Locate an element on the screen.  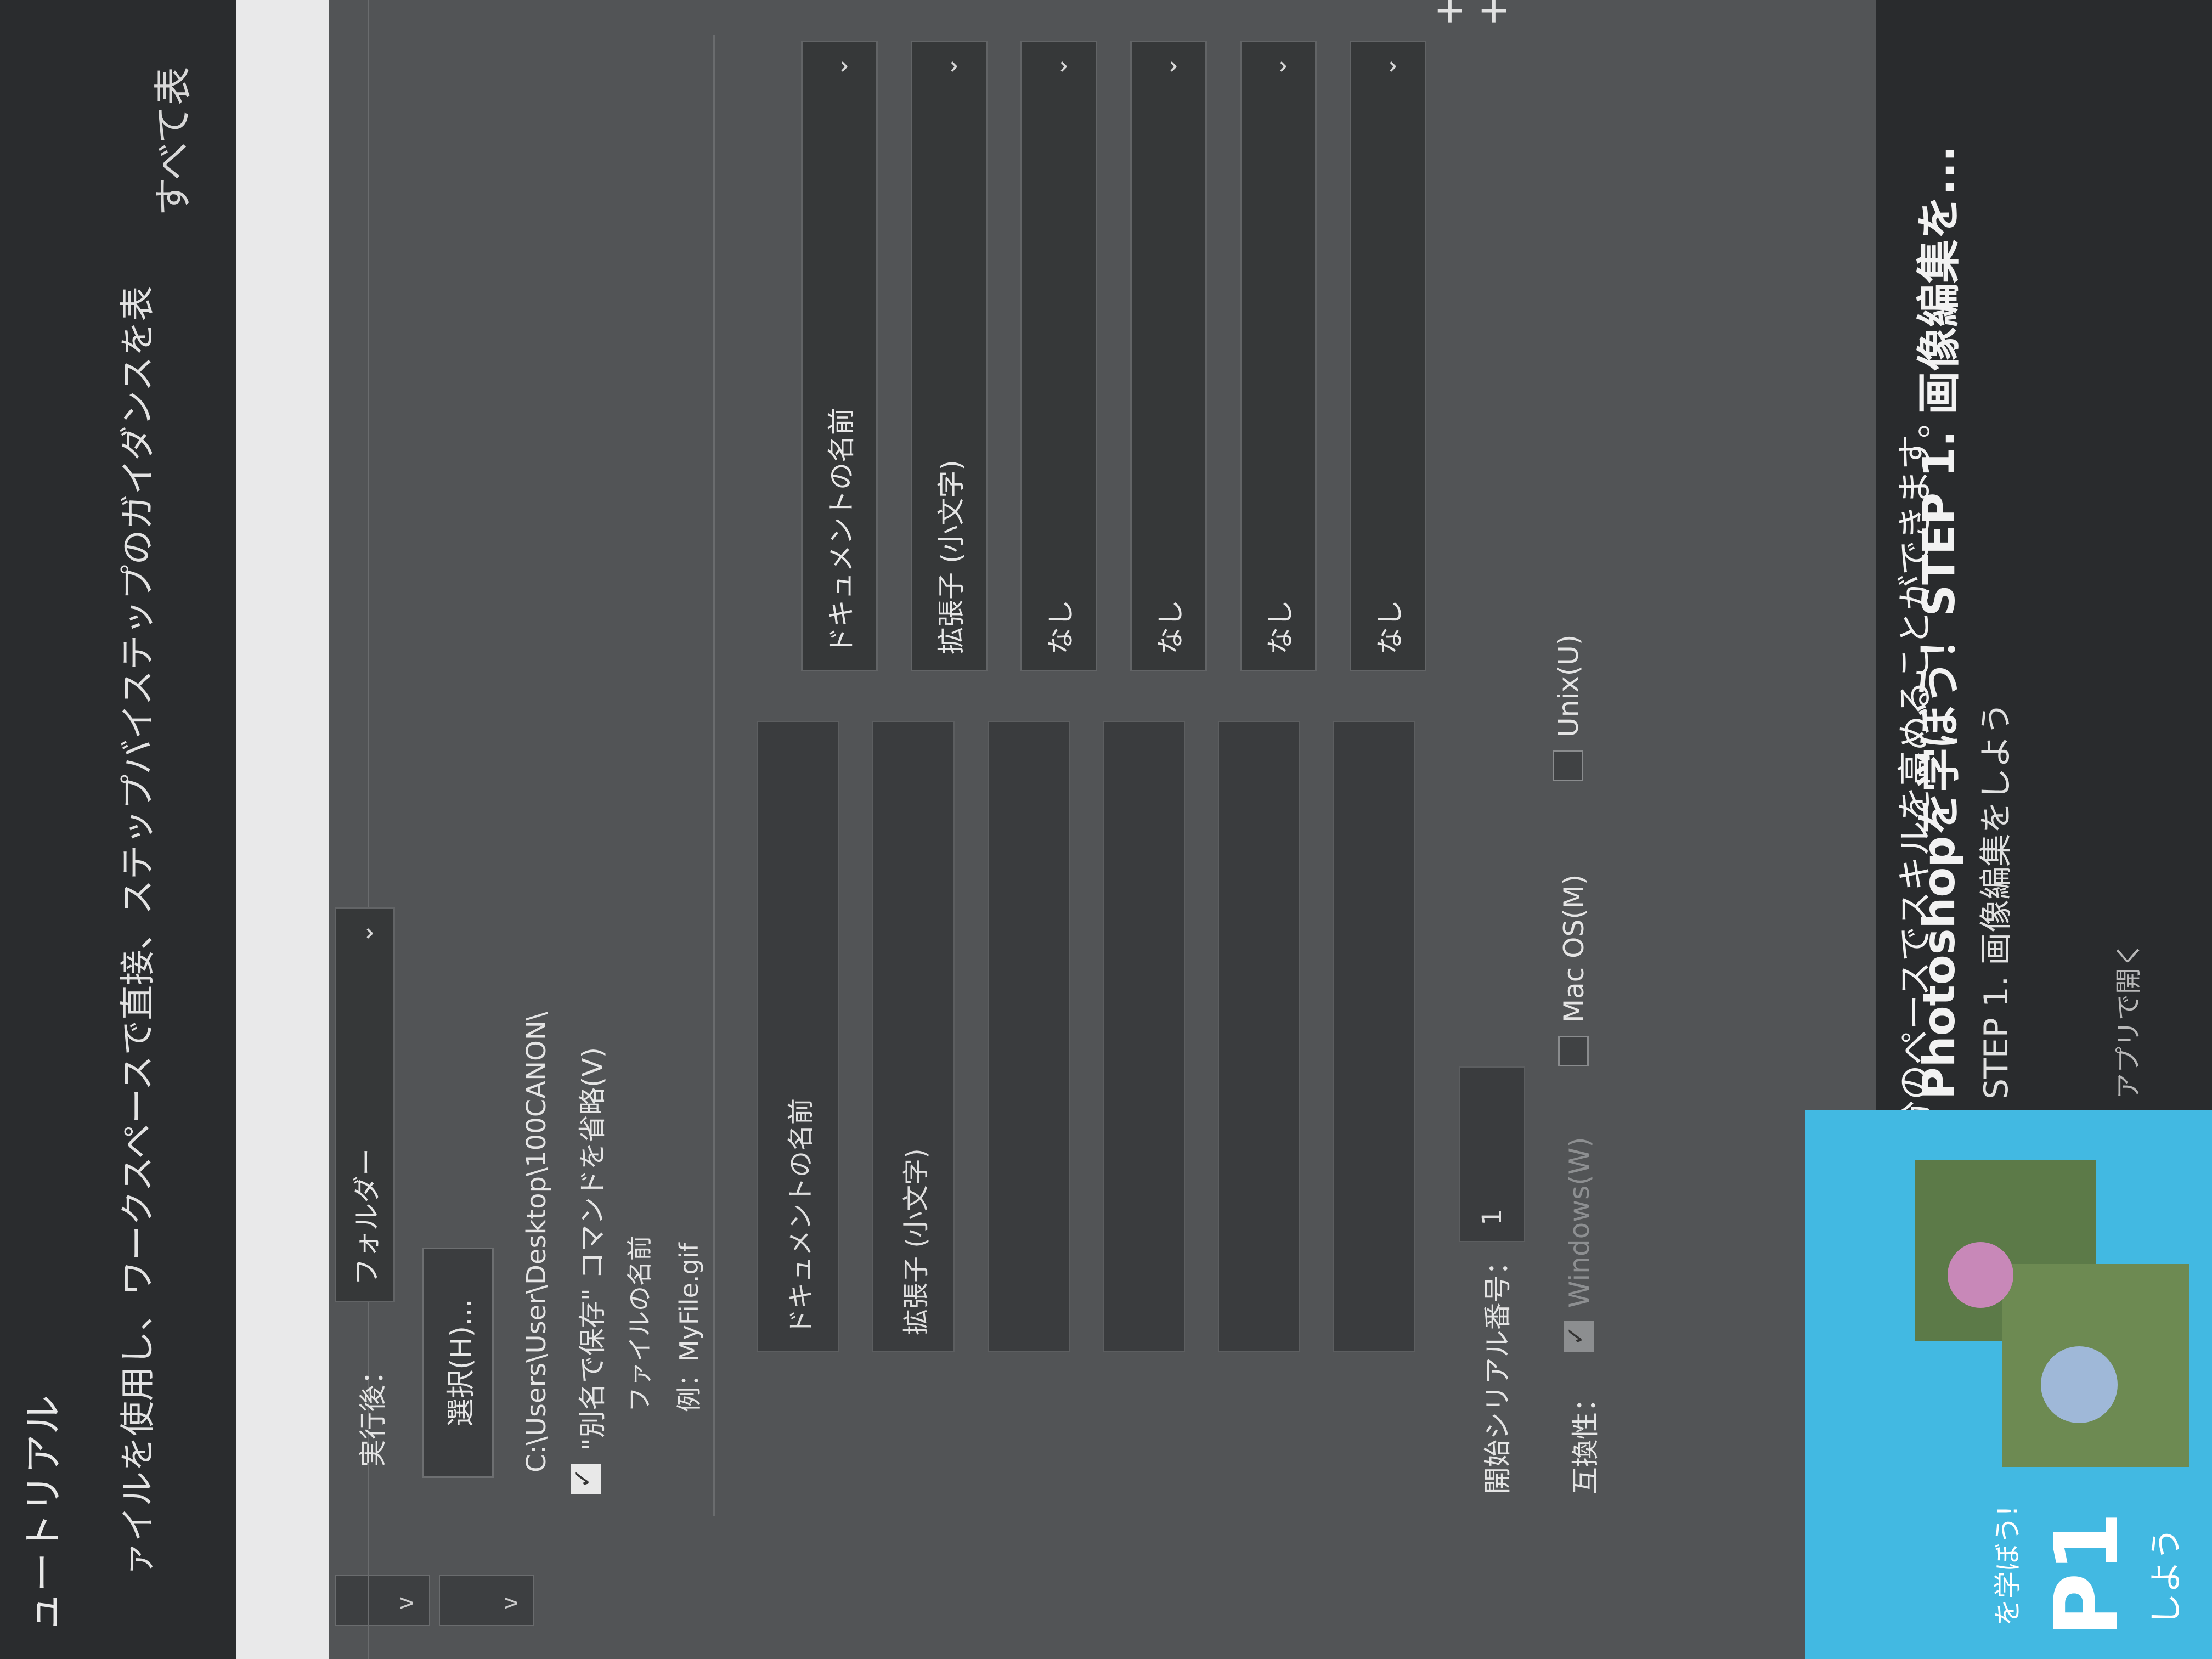
file-name-label: ファイルの名前 is located at coordinates (639, 1324).